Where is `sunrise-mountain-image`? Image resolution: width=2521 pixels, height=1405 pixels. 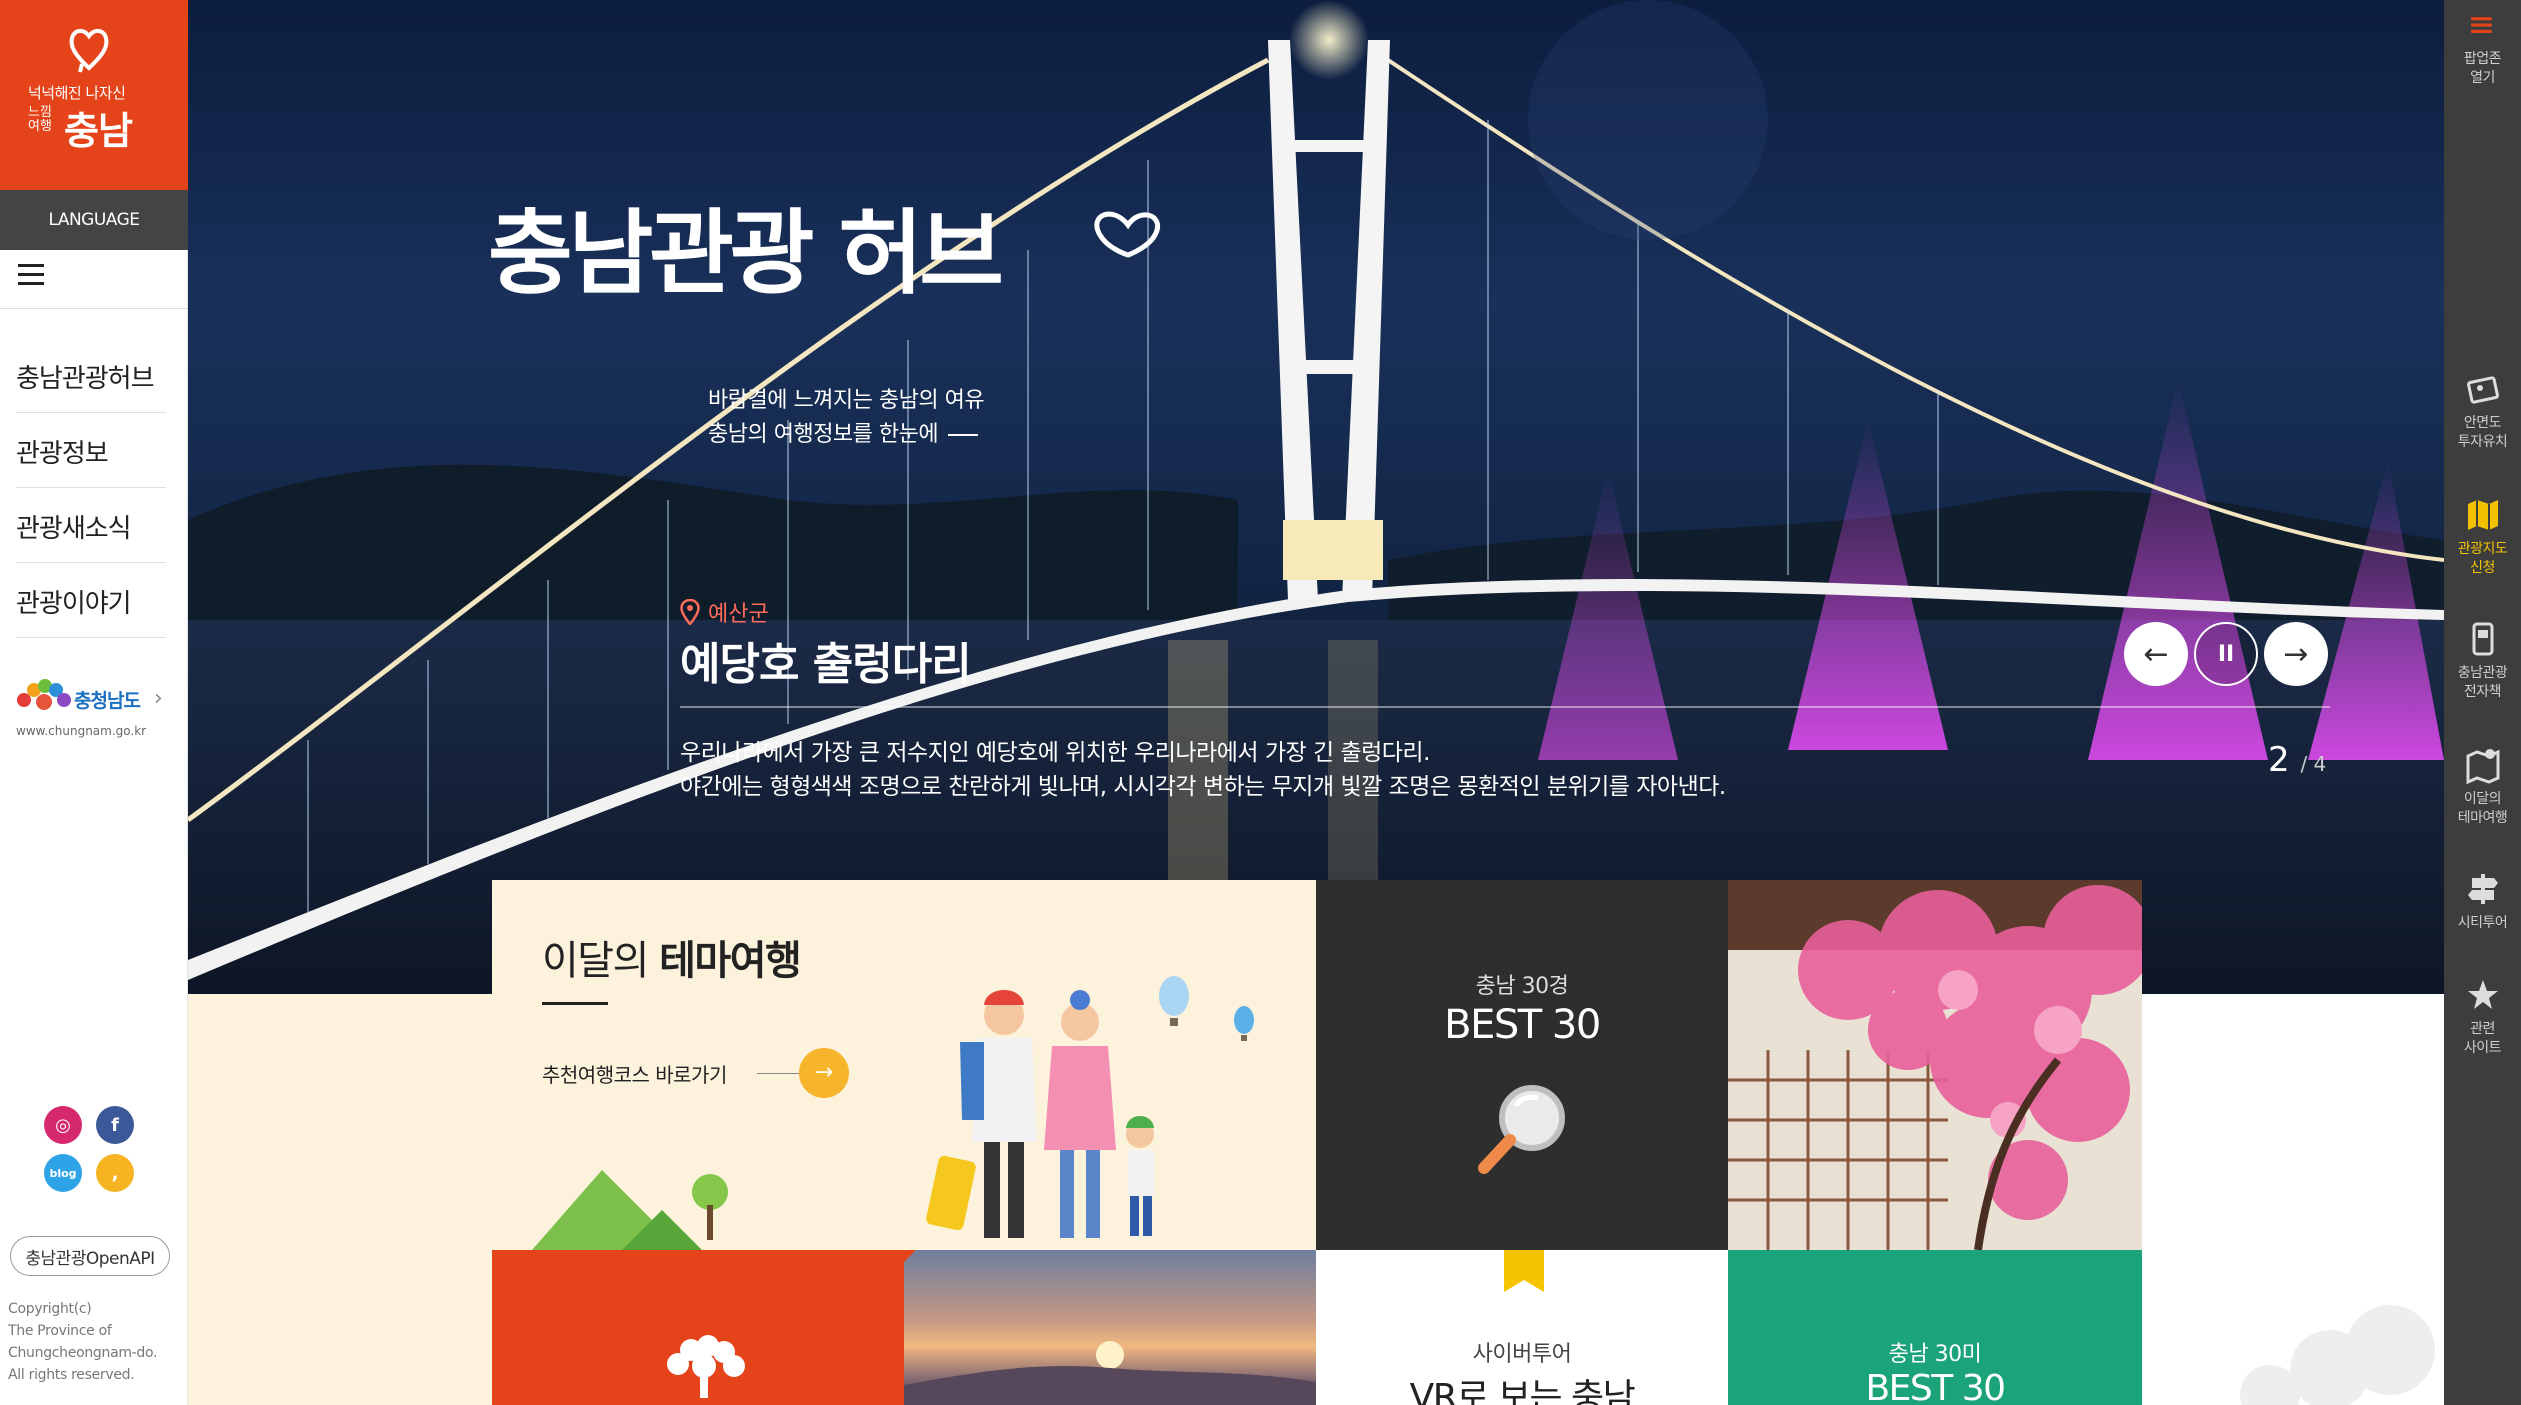
sunrise-mountain-image is located at coordinates (1110, 1327).